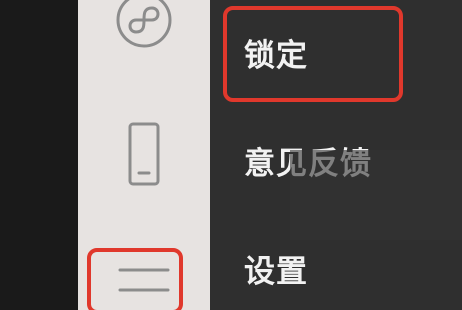 Image resolution: width=462 pixels, height=310 pixels. I want to click on background-ghost, so click(376, 195).